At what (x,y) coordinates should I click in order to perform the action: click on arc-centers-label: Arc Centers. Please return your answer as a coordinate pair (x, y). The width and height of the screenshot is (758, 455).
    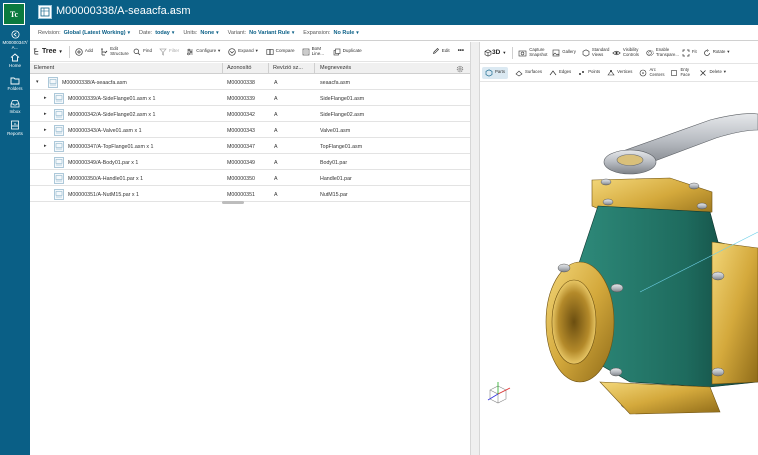
    Looking at the image, I should click on (657, 71).